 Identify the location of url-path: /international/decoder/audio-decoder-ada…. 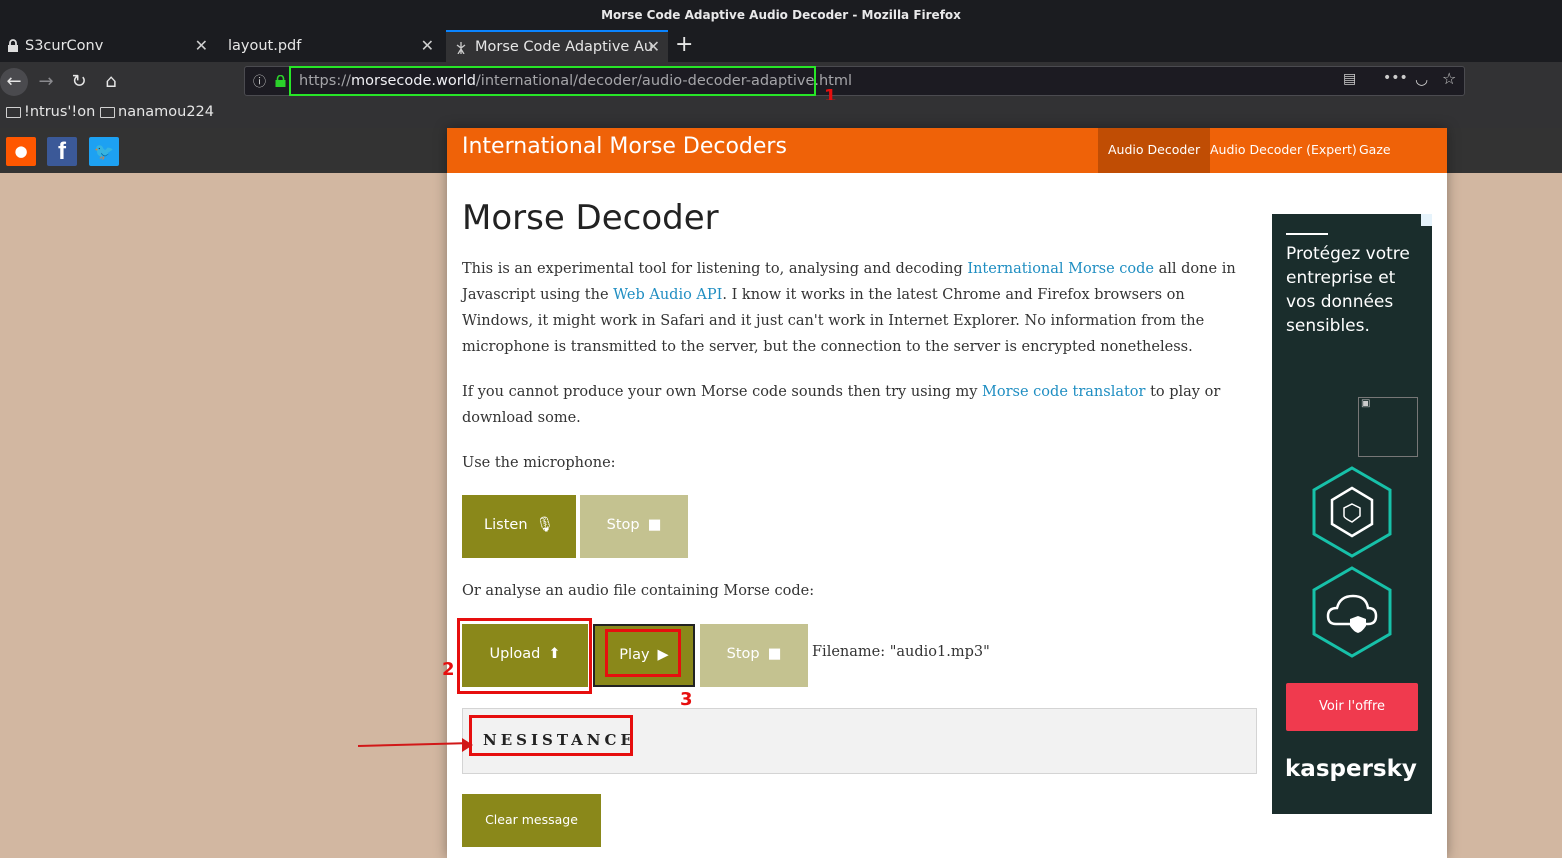
(664, 81).